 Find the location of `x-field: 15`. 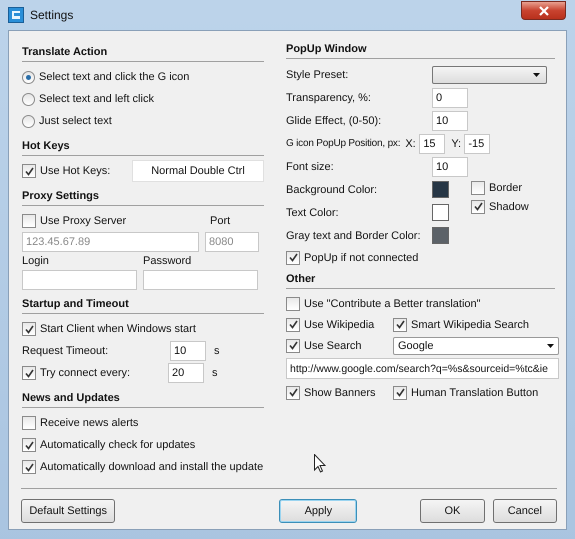

x-field: 15 is located at coordinates (432, 144).